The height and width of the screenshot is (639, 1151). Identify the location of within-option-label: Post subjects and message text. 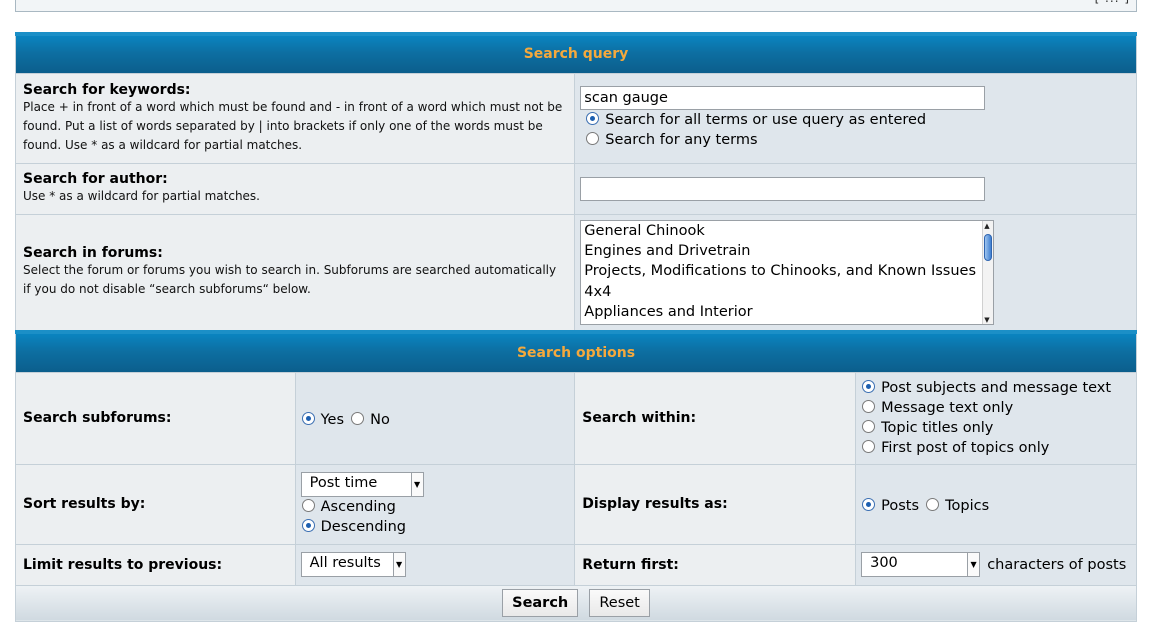
(996, 388).